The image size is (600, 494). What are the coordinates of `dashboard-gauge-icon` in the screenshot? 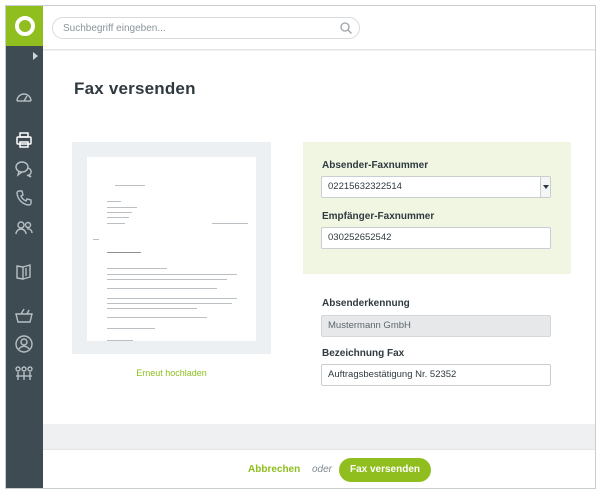 It's located at (24, 96).